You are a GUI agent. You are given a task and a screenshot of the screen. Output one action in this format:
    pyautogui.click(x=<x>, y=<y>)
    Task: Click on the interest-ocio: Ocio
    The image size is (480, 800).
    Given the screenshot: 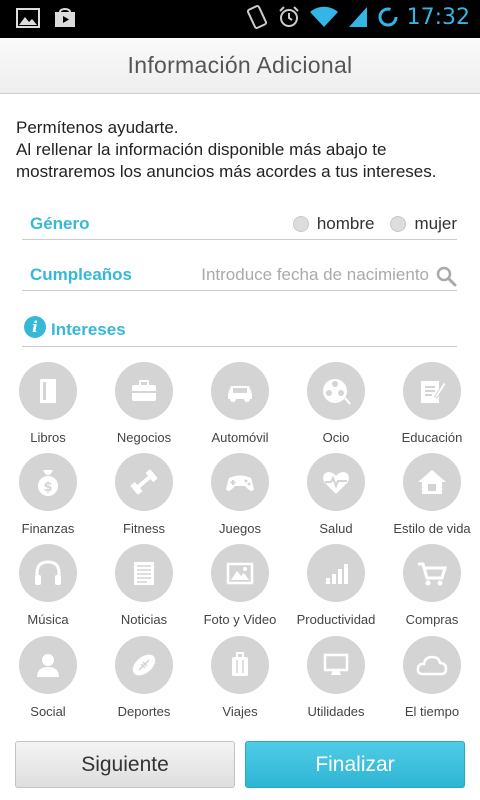 What is the action you would take?
    pyautogui.click(x=336, y=406)
    